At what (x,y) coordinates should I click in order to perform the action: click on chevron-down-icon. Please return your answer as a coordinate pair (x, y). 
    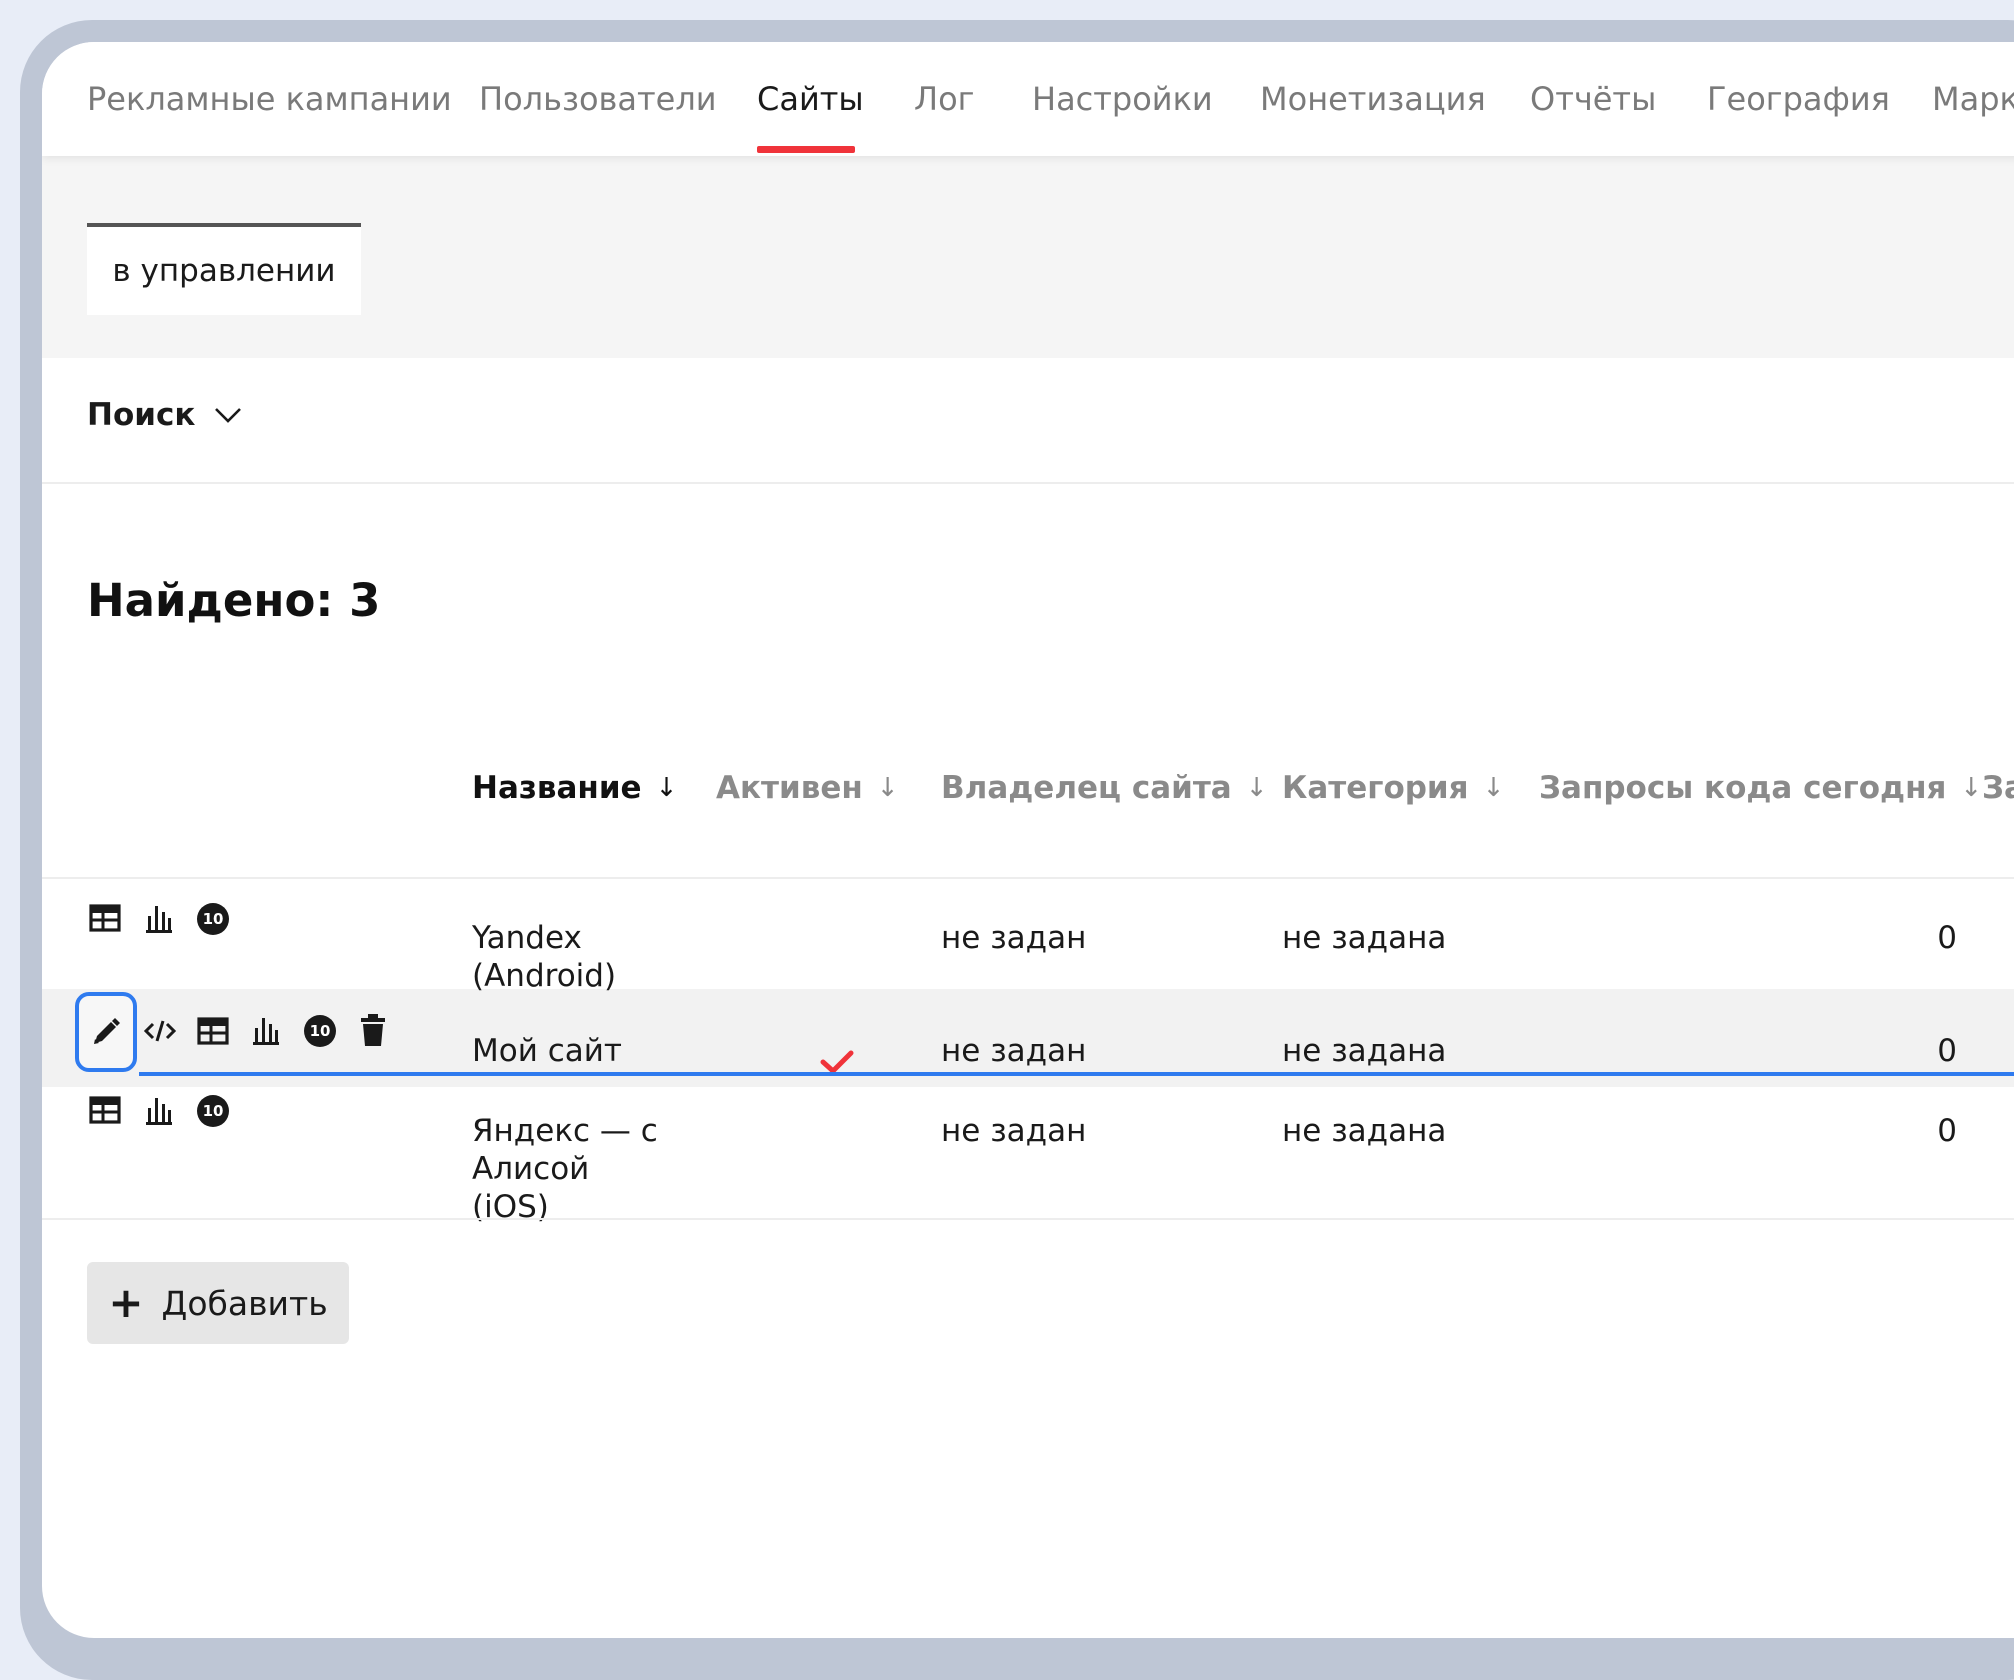
    Looking at the image, I should click on (228, 415).